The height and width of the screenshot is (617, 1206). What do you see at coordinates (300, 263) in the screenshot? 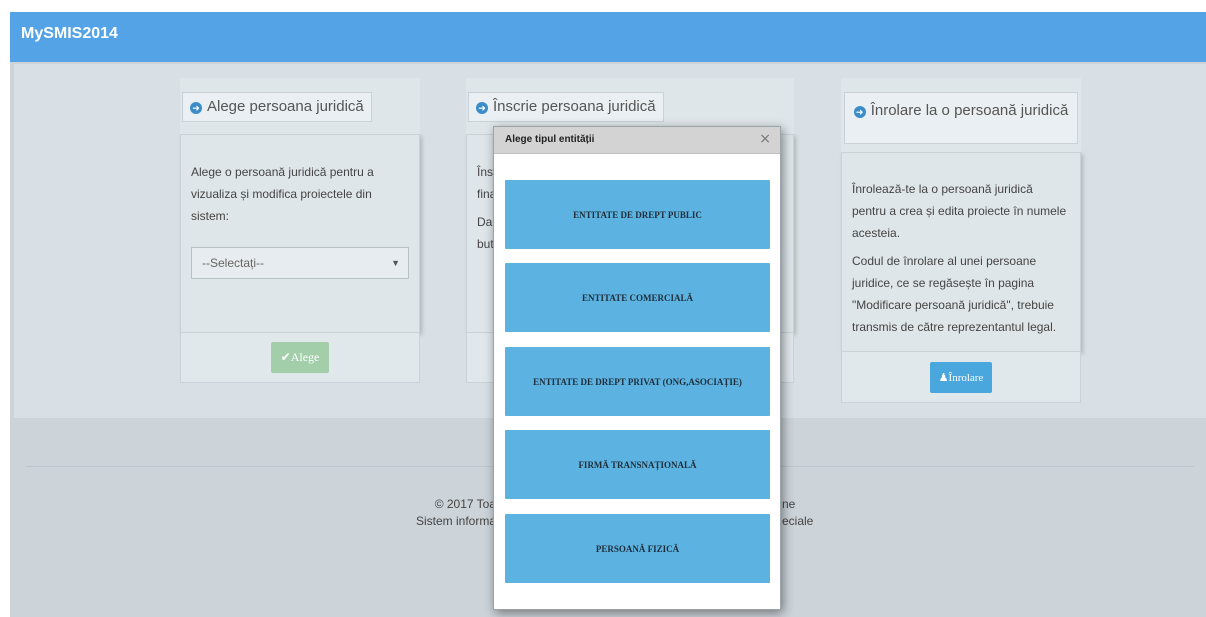
I see `entity-select: --Selectați-- ▼` at bounding box center [300, 263].